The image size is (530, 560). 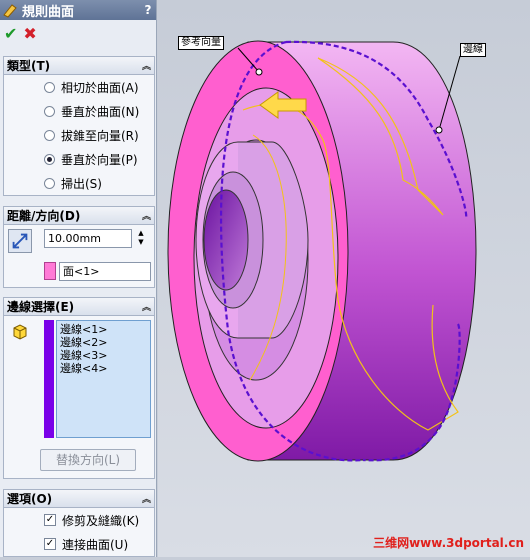 I want to click on radio-label: 垂直於曲面(N), so click(x=100, y=111).